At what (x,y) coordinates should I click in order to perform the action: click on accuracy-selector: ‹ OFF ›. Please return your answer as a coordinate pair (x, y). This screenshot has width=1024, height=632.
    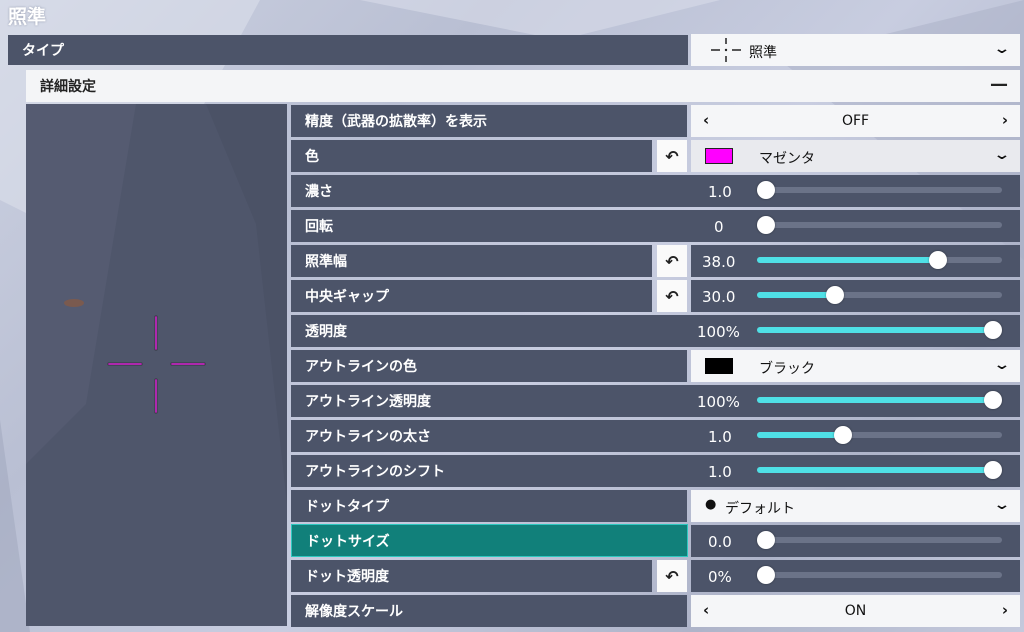
    Looking at the image, I should click on (855, 121).